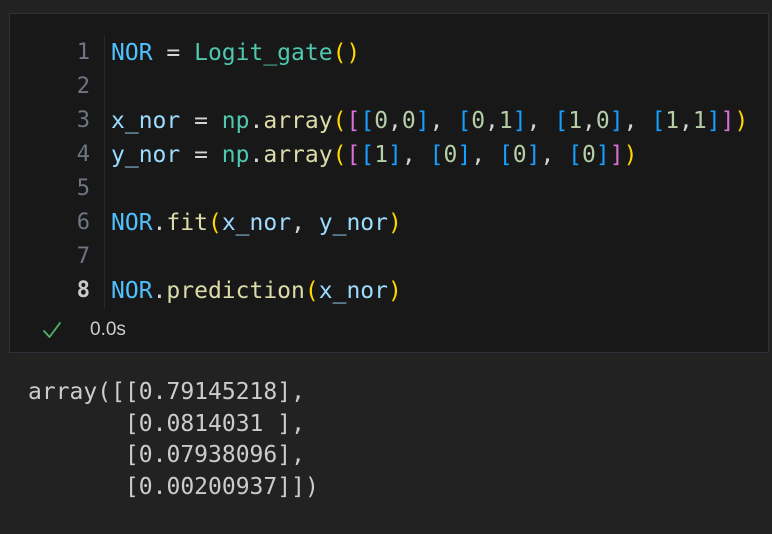  I want to click on line-number: 1, so click(83, 52).